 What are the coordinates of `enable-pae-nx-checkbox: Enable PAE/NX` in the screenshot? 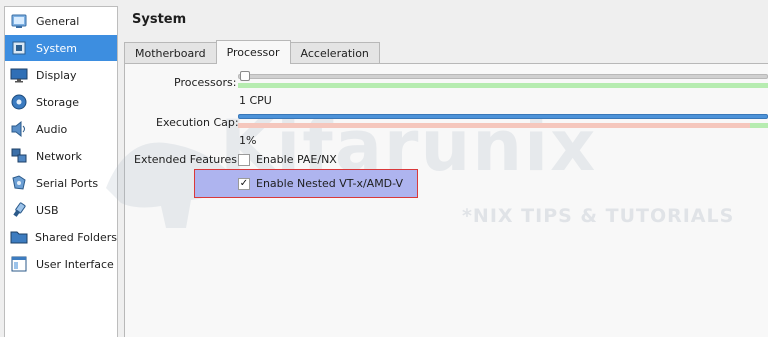 It's located at (287, 159).